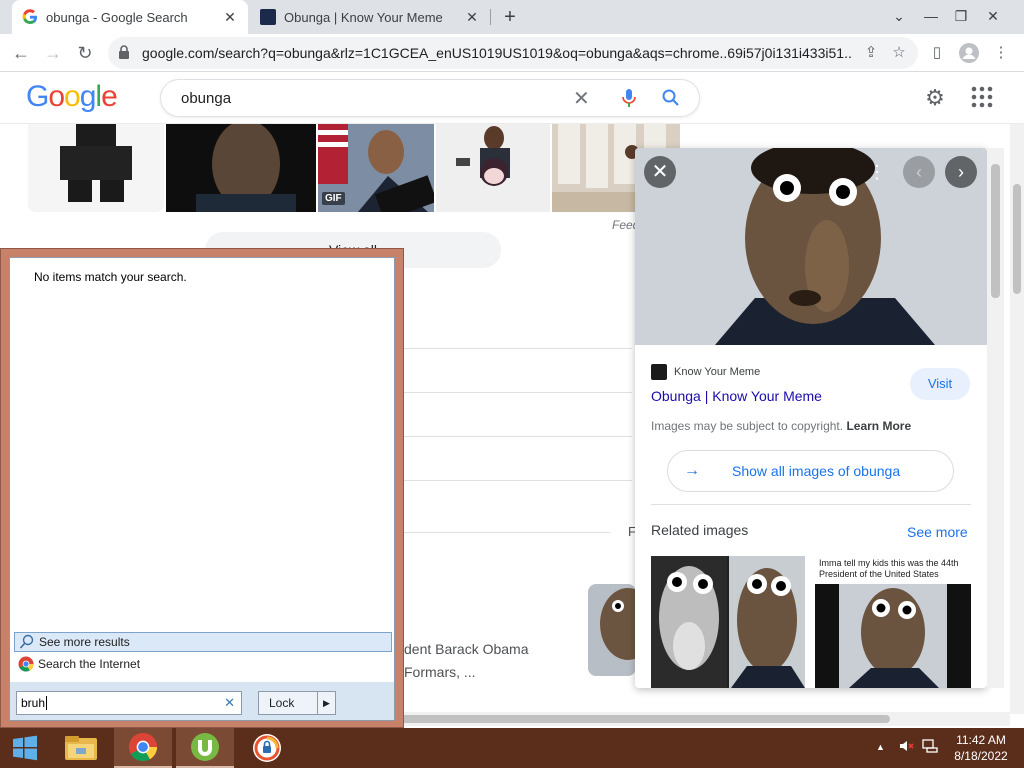  I want to click on source-name: Know Your Meme, so click(717, 372).